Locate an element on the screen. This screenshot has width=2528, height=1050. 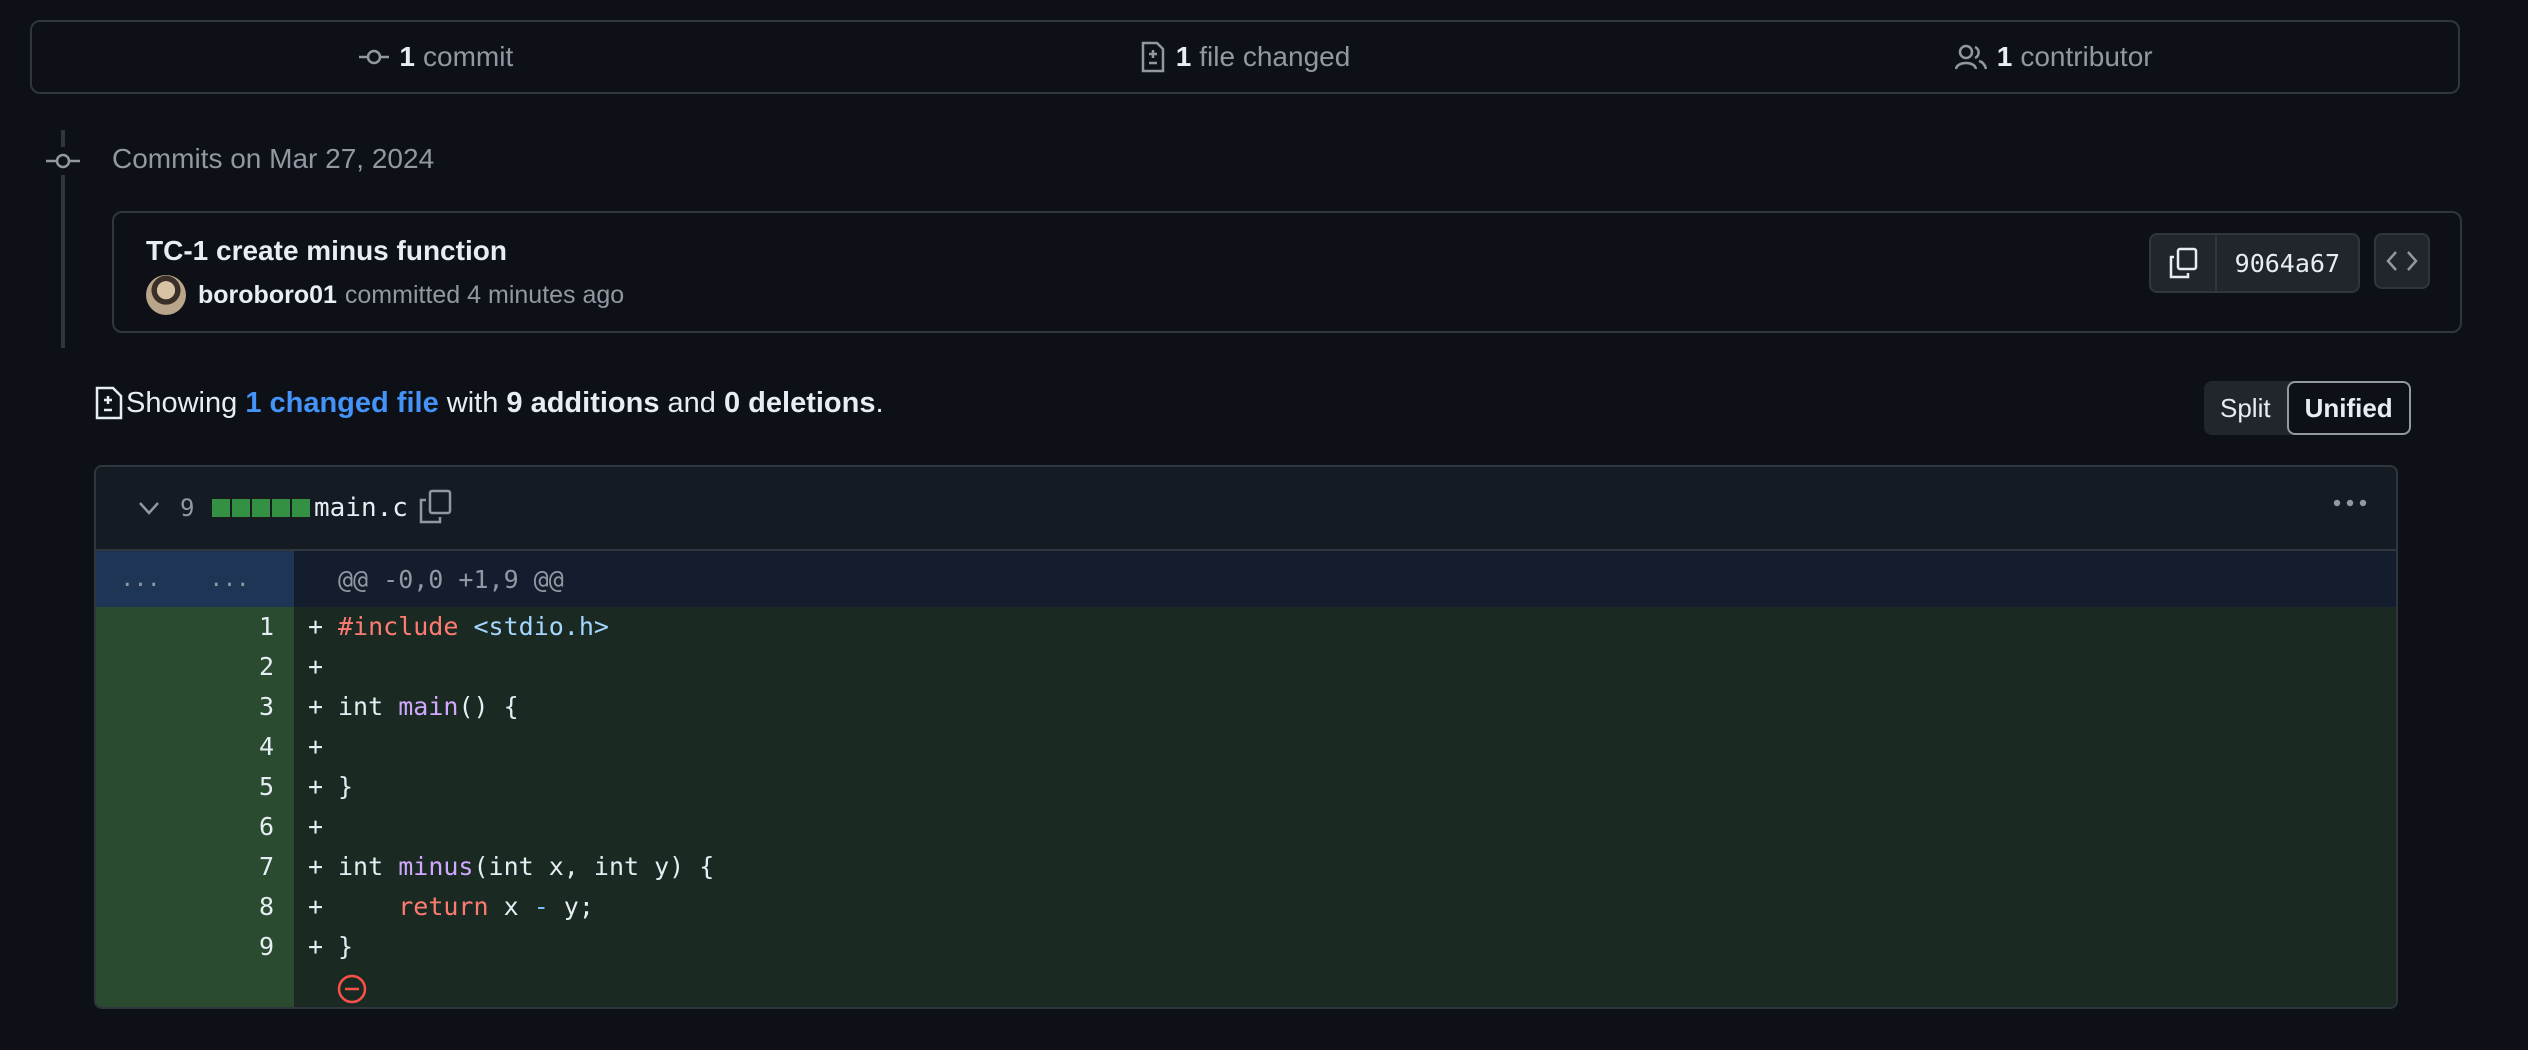
line-number: 1 is located at coordinates (195, 627).